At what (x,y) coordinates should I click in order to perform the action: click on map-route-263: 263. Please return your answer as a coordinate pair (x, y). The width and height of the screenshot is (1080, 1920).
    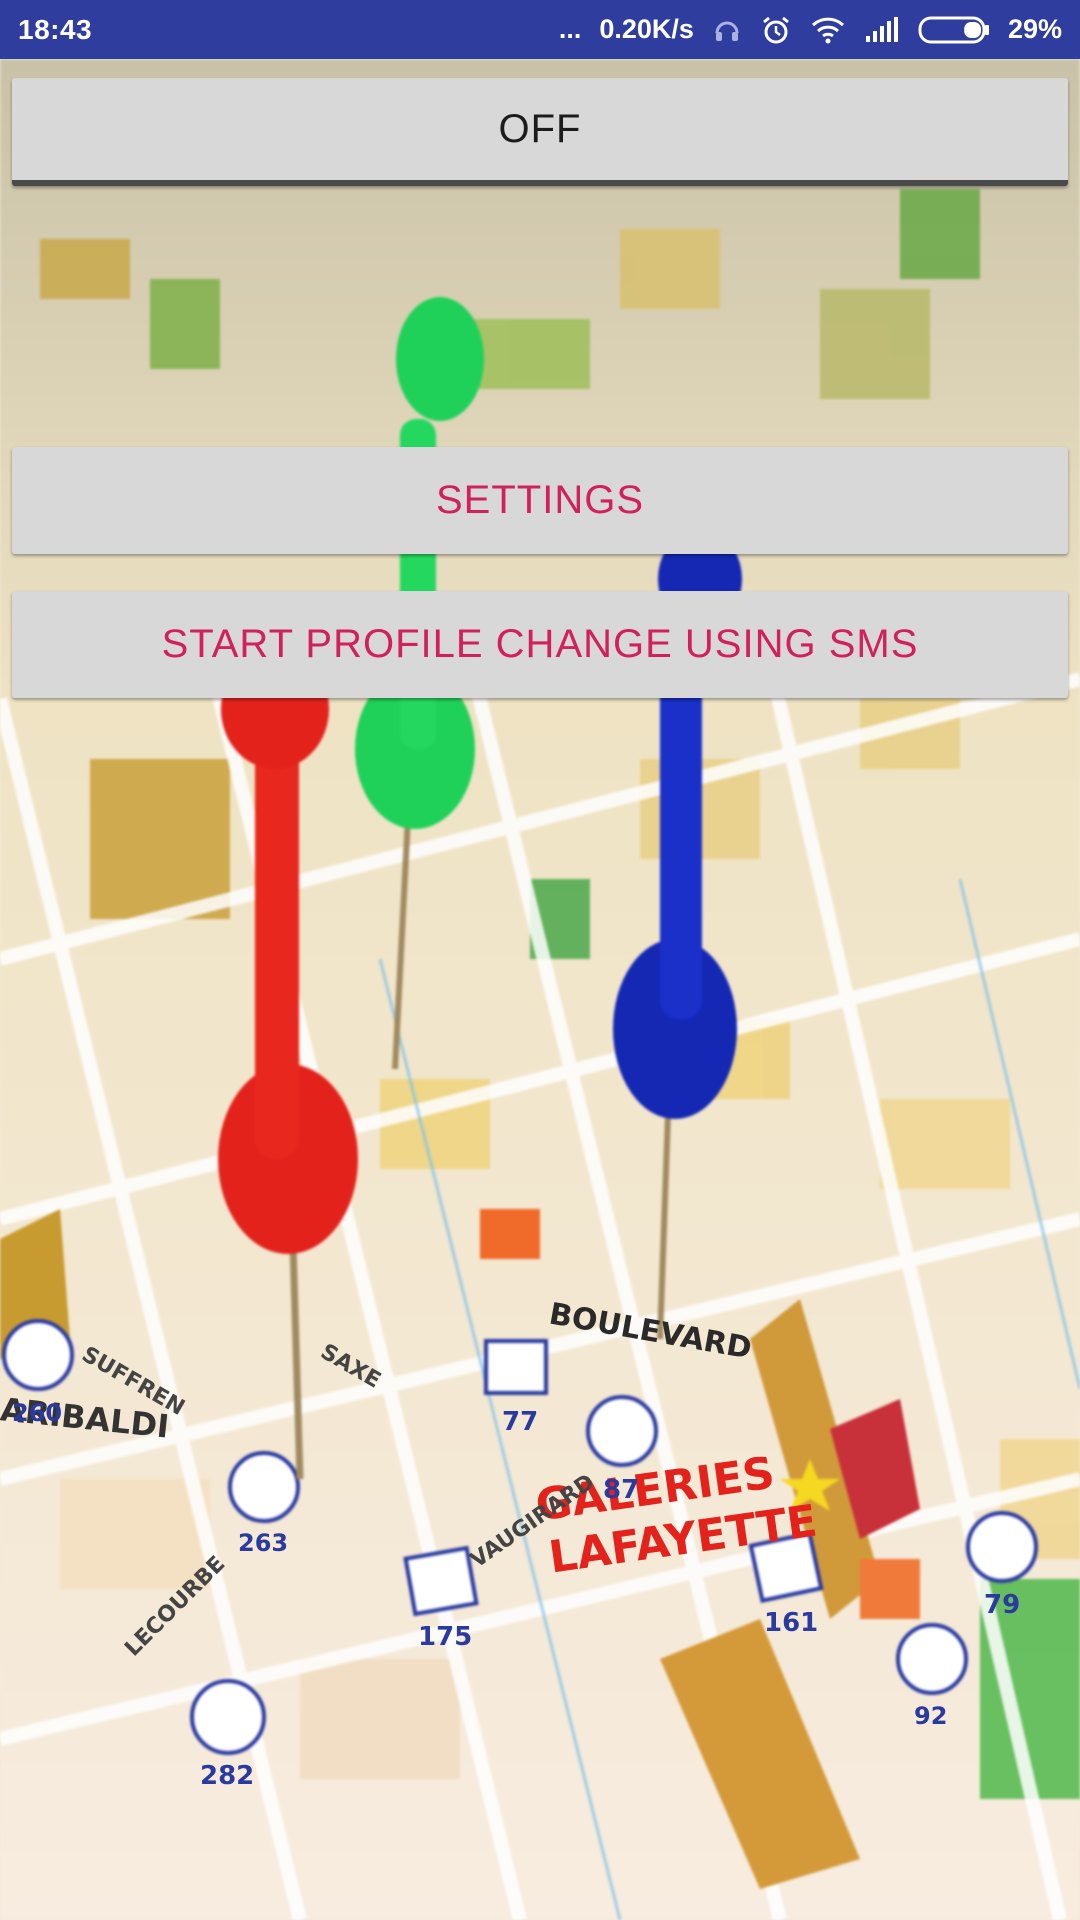
    Looking at the image, I should click on (263, 1543).